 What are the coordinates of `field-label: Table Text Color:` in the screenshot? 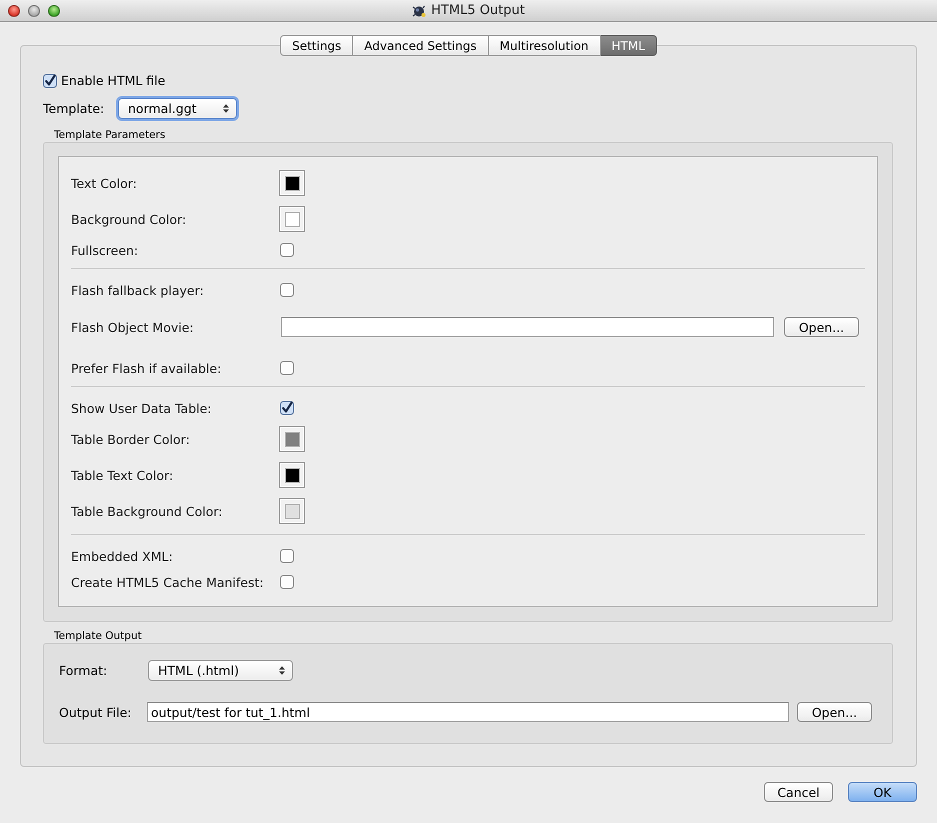 It's located at (122, 475).